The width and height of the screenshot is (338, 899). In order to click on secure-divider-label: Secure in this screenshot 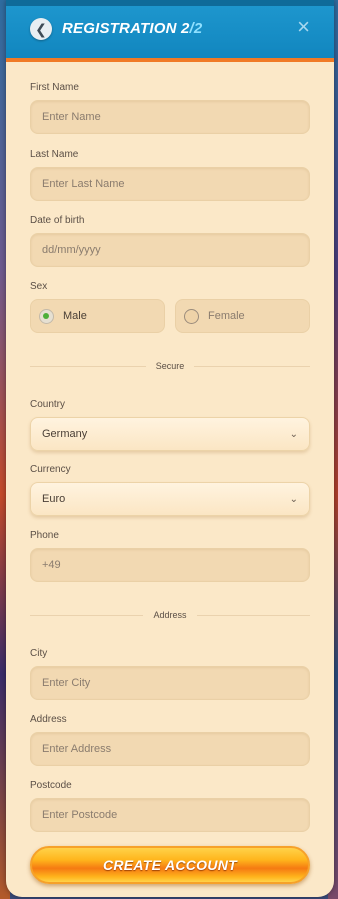, I will do `click(170, 366)`.